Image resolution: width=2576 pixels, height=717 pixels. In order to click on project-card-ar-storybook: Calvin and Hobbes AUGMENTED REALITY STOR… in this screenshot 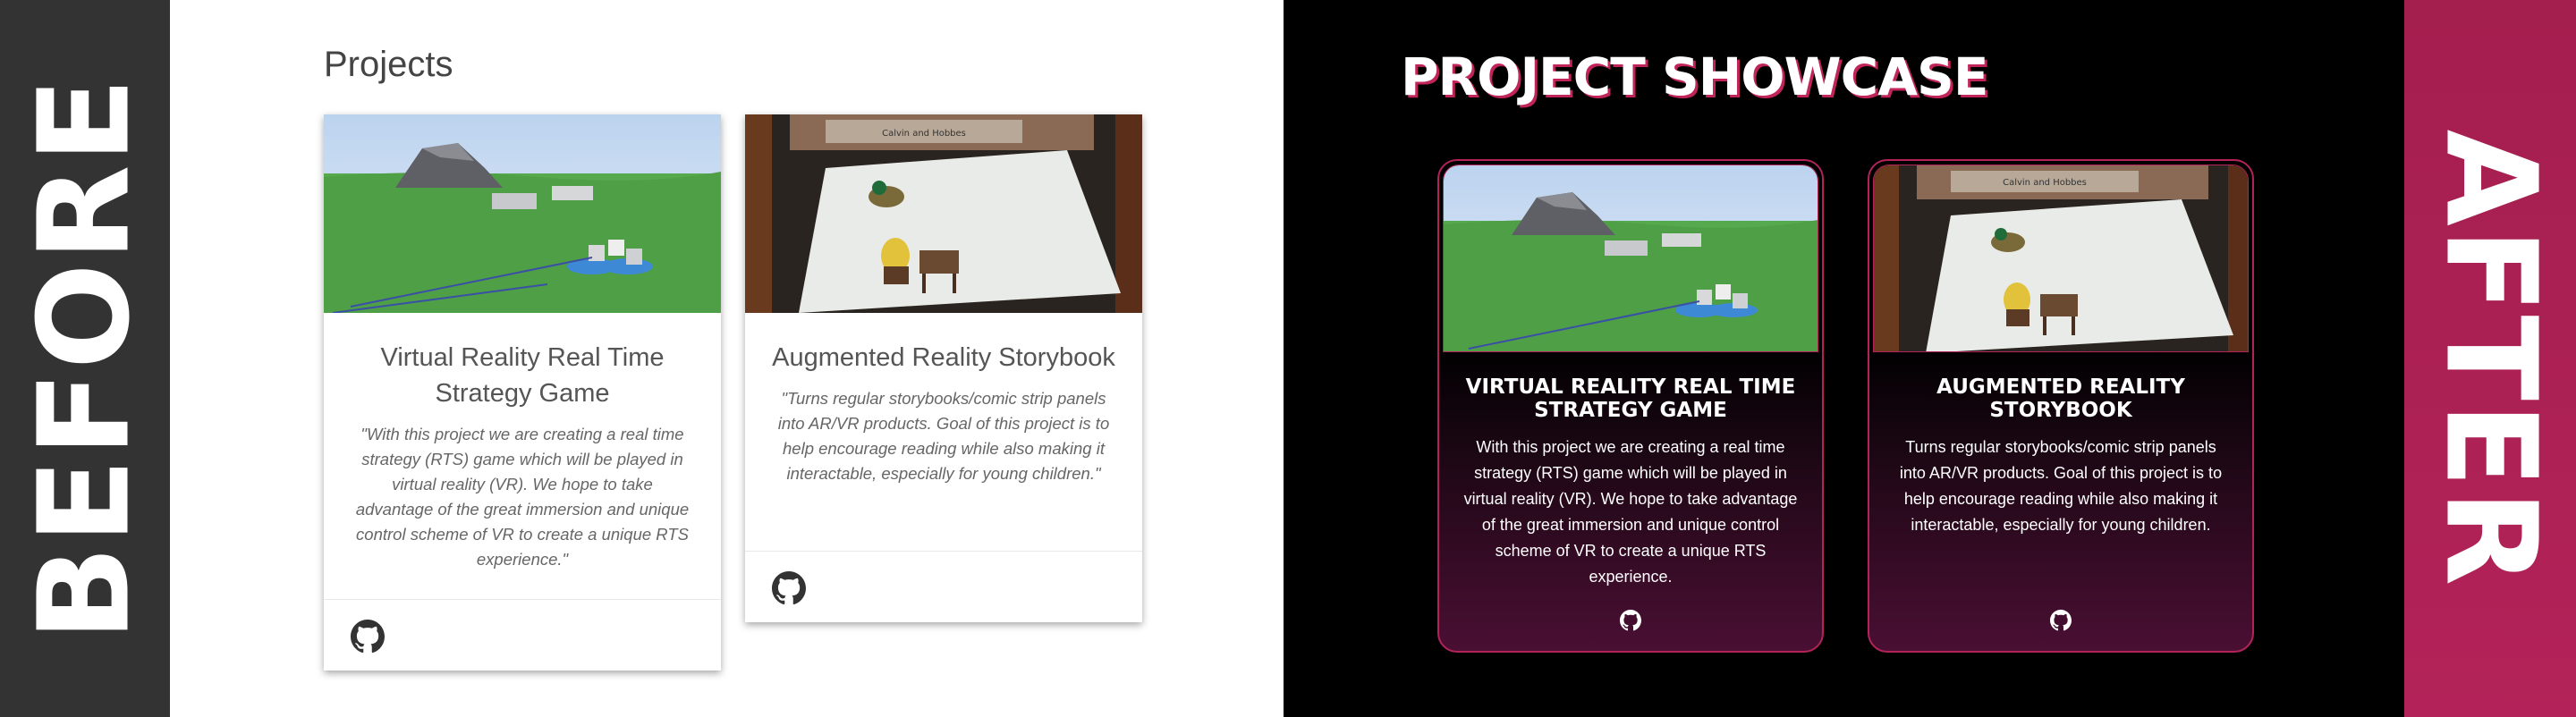, I will do `click(2061, 406)`.